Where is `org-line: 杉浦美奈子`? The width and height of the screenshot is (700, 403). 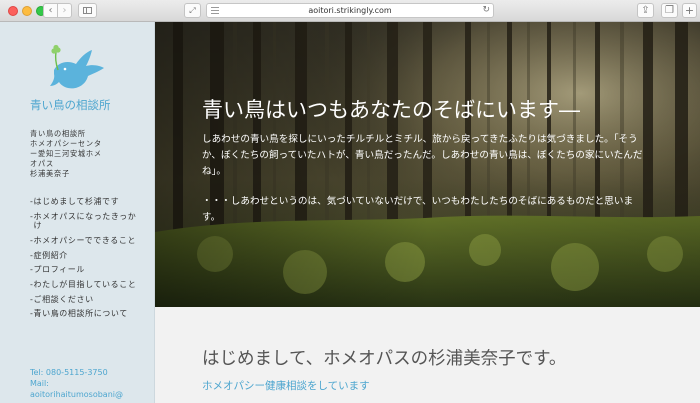 org-line: 杉浦美奈子 is located at coordinates (50, 173).